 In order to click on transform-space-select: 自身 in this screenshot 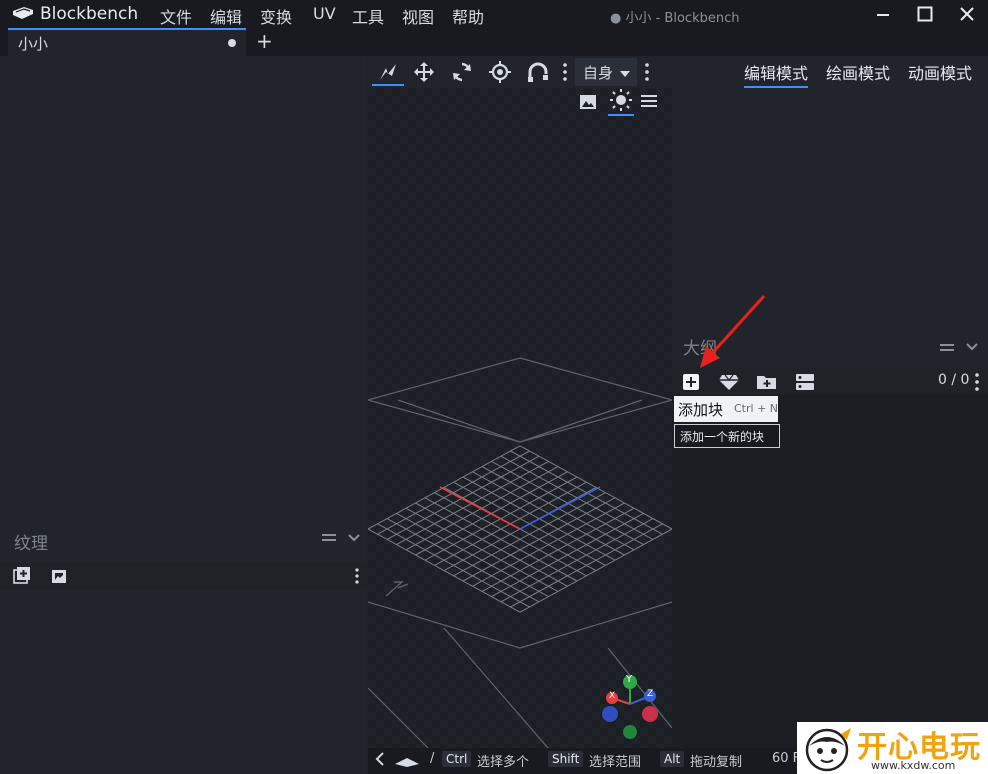, I will do `click(606, 72)`.